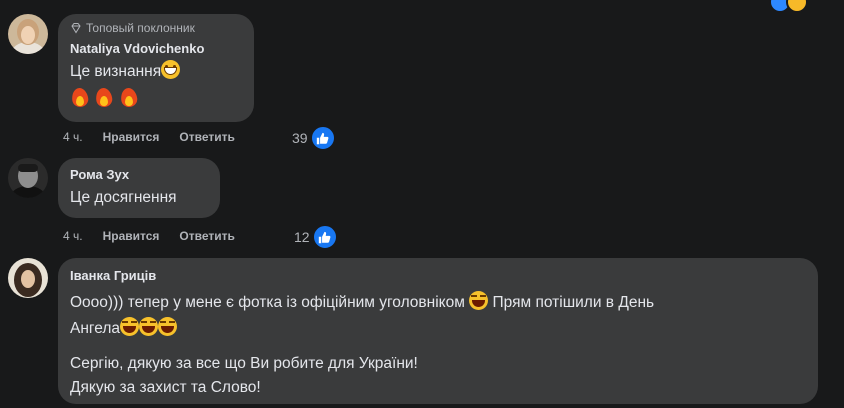 The height and width of the screenshot is (408, 844). I want to click on haha-reaction-icon, so click(797, 6).